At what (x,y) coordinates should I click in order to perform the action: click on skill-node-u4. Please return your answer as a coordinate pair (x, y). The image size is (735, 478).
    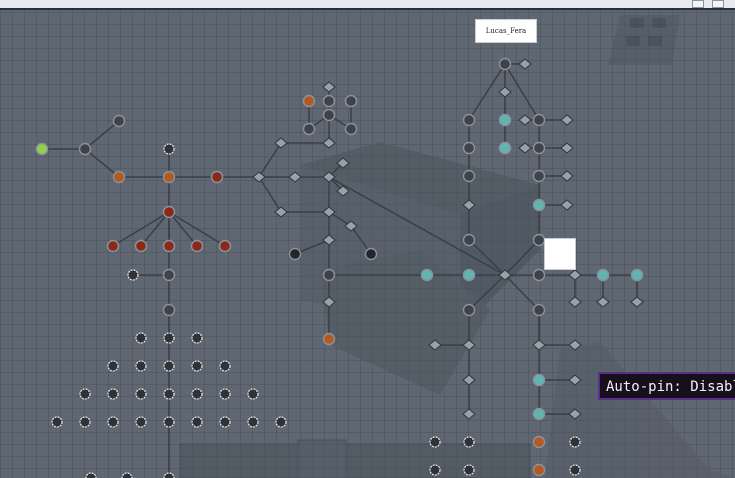
    Looking at the image, I should click on (575, 442).